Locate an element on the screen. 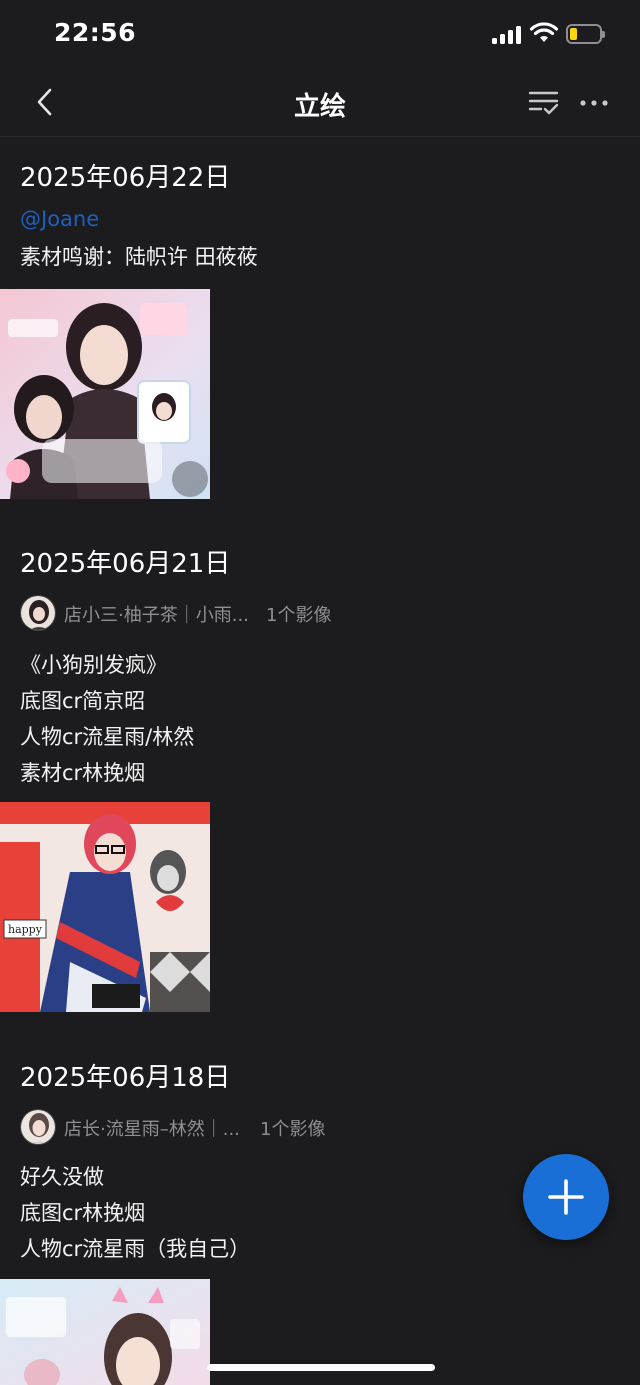  art-text-happy: happy is located at coordinates (25, 929).